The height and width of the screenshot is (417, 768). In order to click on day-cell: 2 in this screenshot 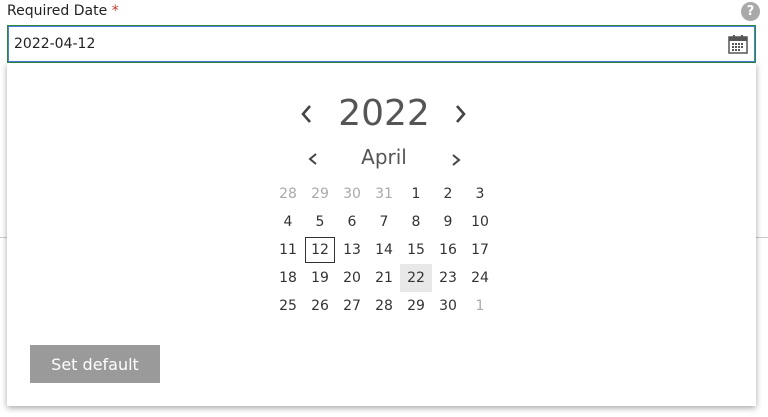, I will do `click(448, 194)`.